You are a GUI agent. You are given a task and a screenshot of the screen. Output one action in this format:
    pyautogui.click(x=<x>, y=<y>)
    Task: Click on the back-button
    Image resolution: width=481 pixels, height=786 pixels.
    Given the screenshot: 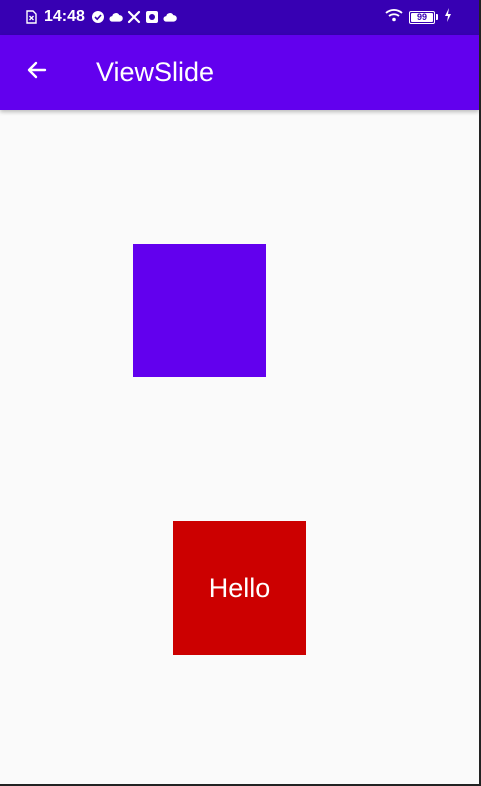 What is the action you would take?
    pyautogui.click(x=37, y=72)
    